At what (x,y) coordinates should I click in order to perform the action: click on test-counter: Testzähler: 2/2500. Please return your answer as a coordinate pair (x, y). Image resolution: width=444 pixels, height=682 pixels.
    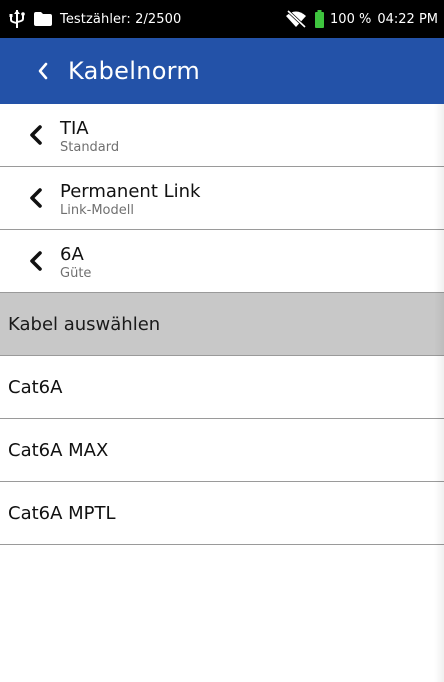
    Looking at the image, I should click on (121, 19).